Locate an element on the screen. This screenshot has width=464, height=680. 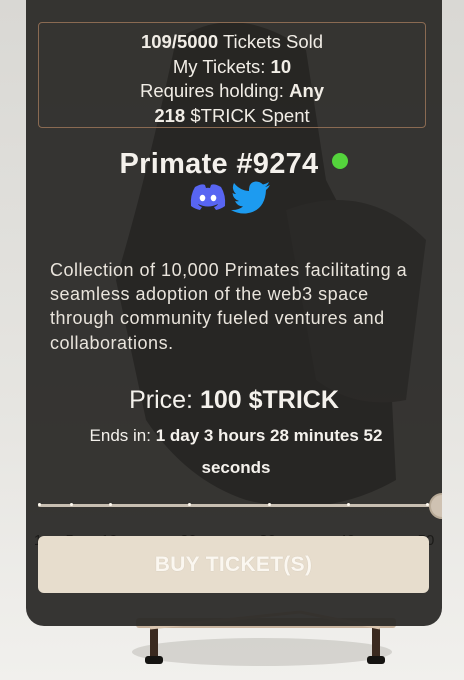
my-tickets-line: My Tickets: 10 is located at coordinates (232, 67).